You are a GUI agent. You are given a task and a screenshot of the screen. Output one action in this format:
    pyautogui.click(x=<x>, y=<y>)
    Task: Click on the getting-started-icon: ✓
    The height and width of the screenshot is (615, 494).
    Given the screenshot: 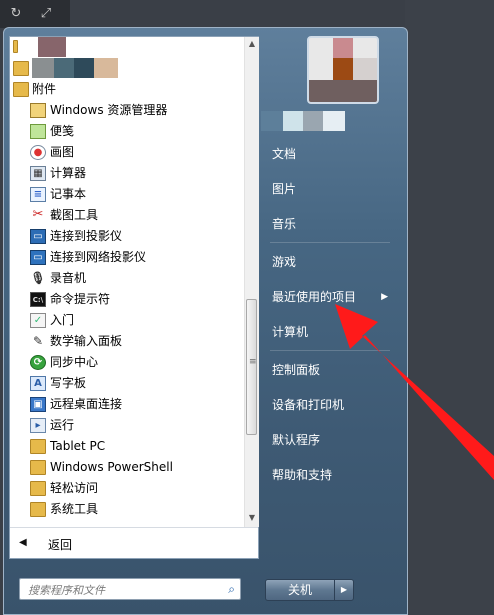 What is the action you would take?
    pyautogui.click(x=38, y=320)
    